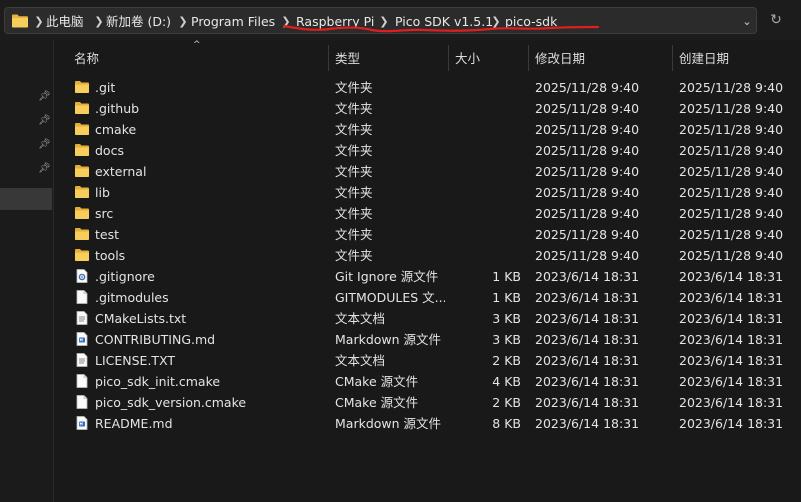 Image resolution: width=801 pixels, height=502 pixels. Describe the element at coordinates (233, 22) in the screenshot. I see `breadcrumb-program-files: Program Files` at that location.